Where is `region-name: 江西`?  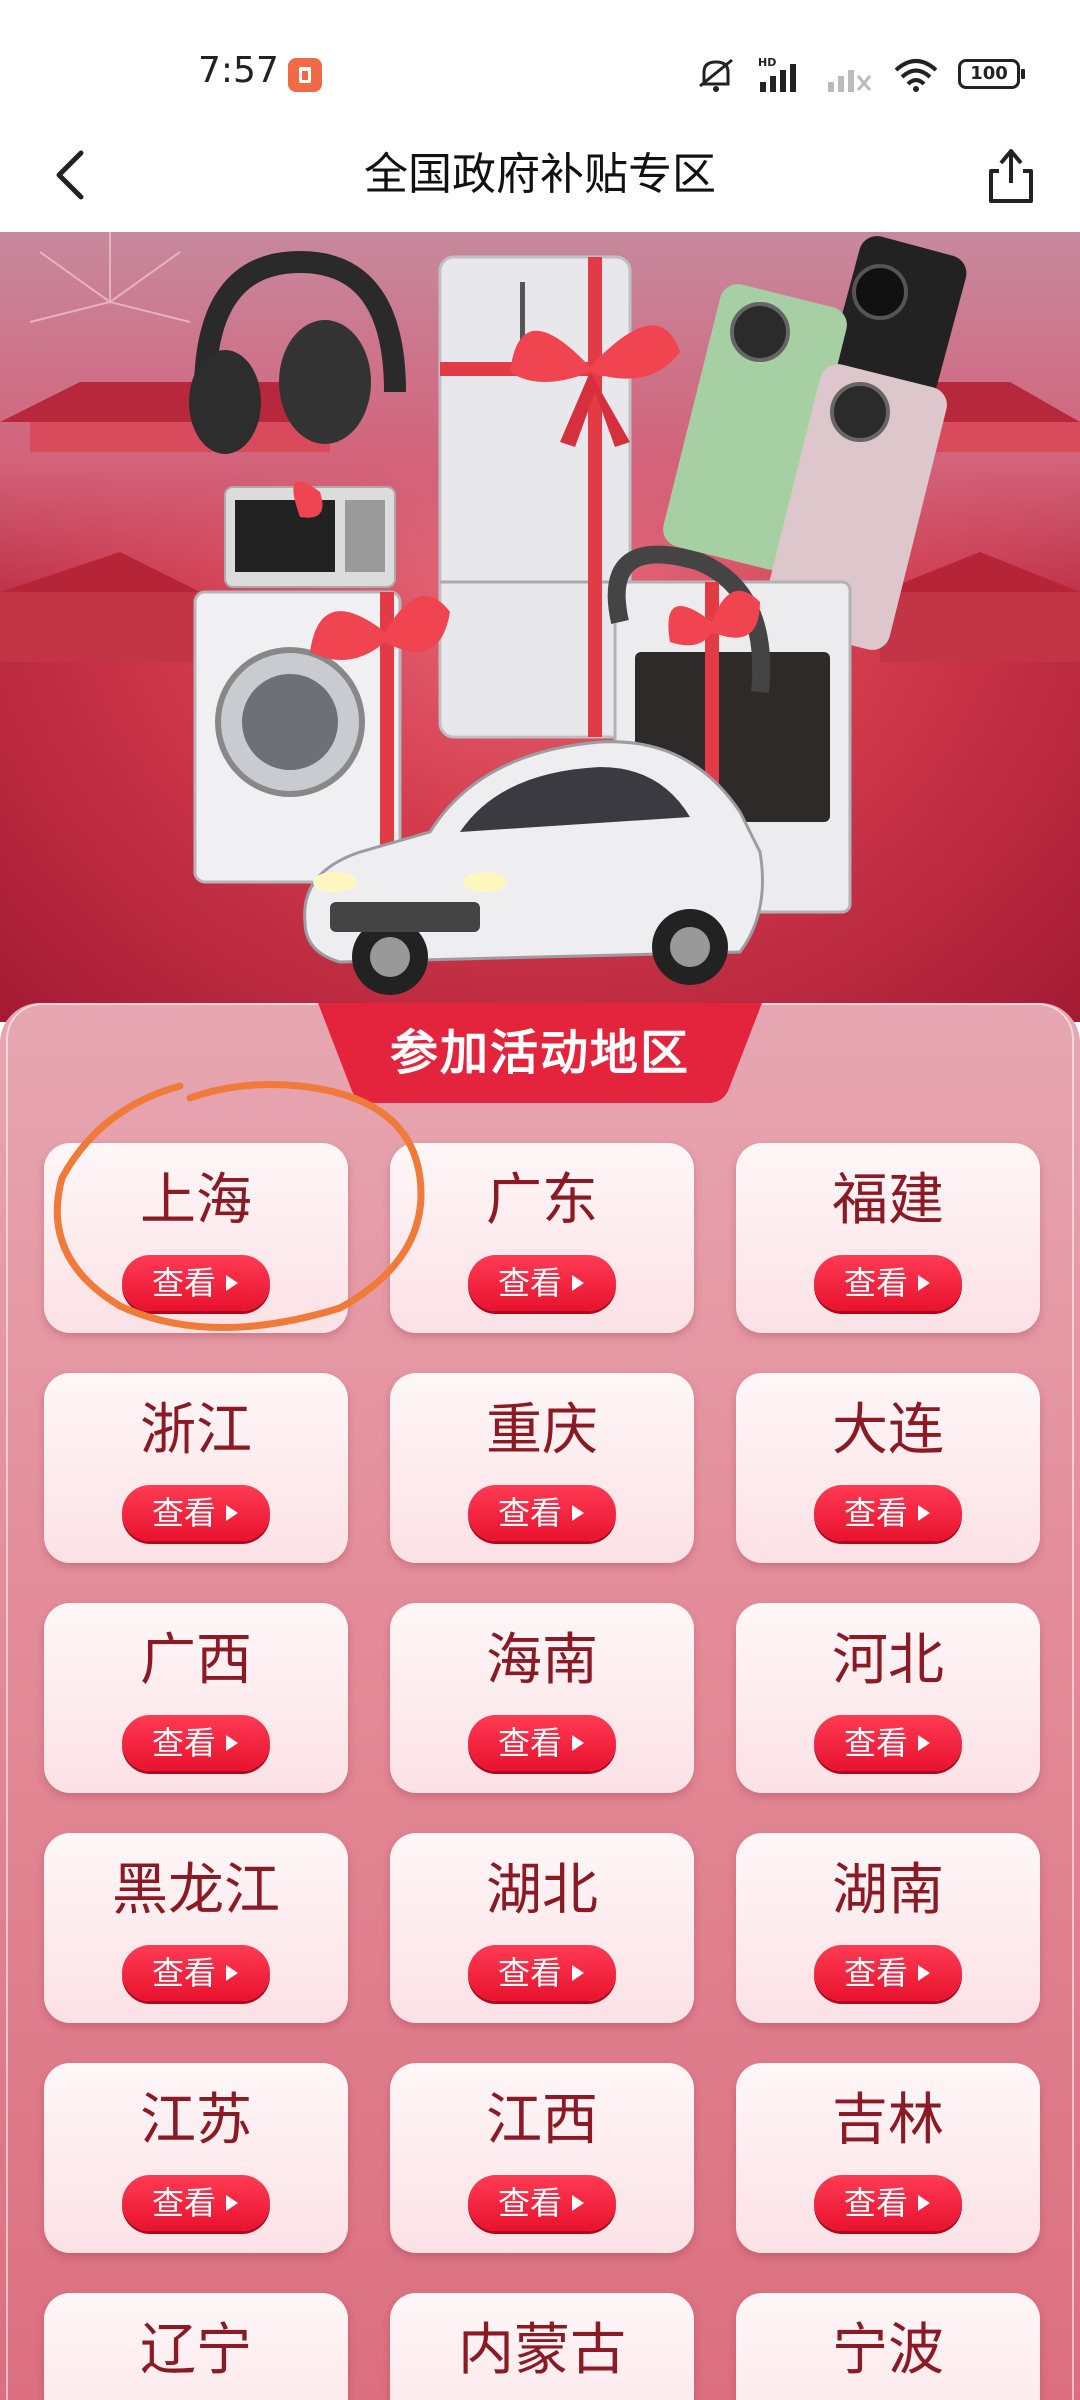 region-name: 江西 is located at coordinates (542, 2120).